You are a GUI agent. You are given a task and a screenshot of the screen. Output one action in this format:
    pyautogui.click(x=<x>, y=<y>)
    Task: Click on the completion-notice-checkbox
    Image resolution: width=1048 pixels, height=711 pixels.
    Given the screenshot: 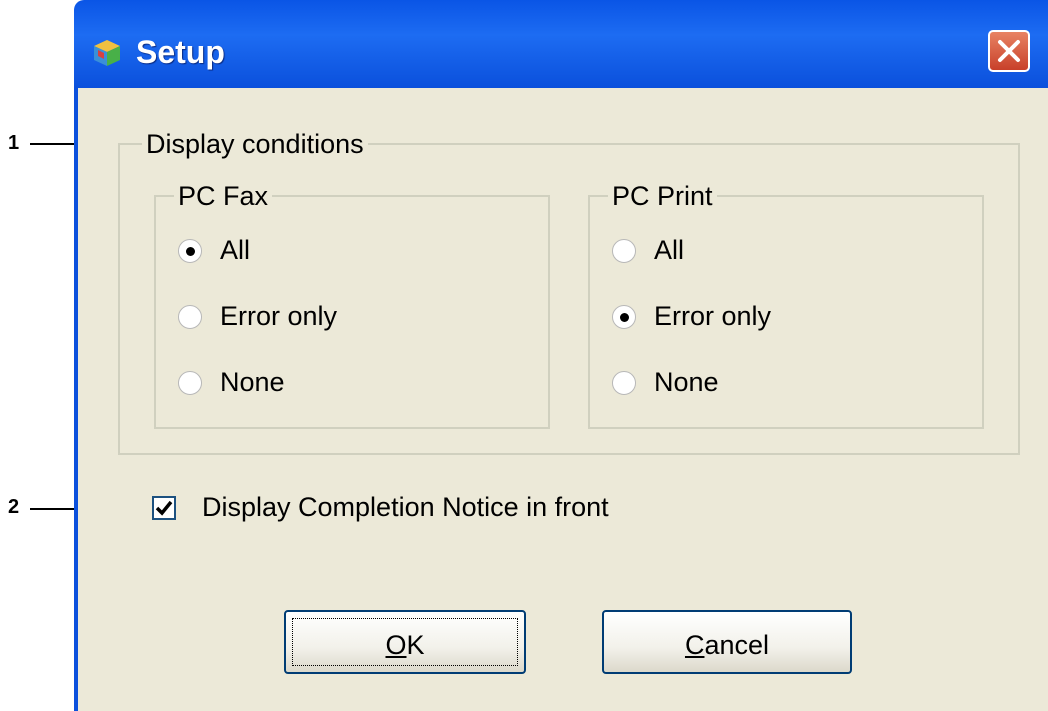 What is the action you would take?
    pyautogui.click(x=164, y=508)
    